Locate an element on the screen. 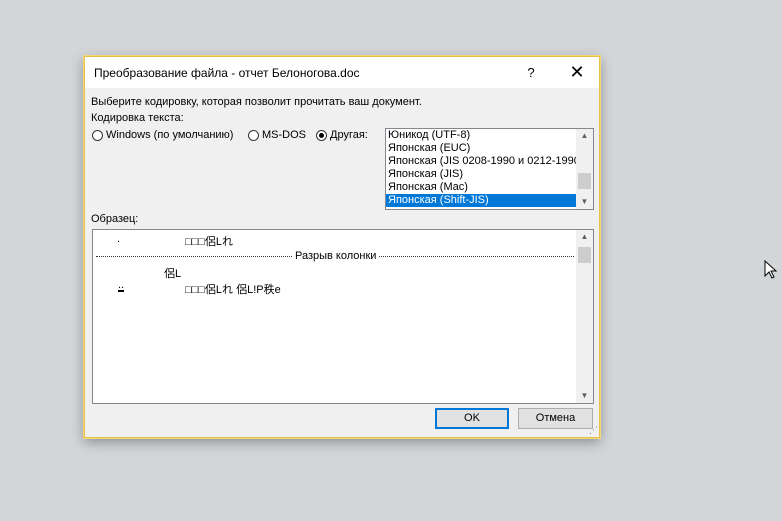 Image resolution: width=782 pixels, height=521 pixels. preview-line3: □□□侶Lれ 侶L!P秩e is located at coordinates (233, 290).